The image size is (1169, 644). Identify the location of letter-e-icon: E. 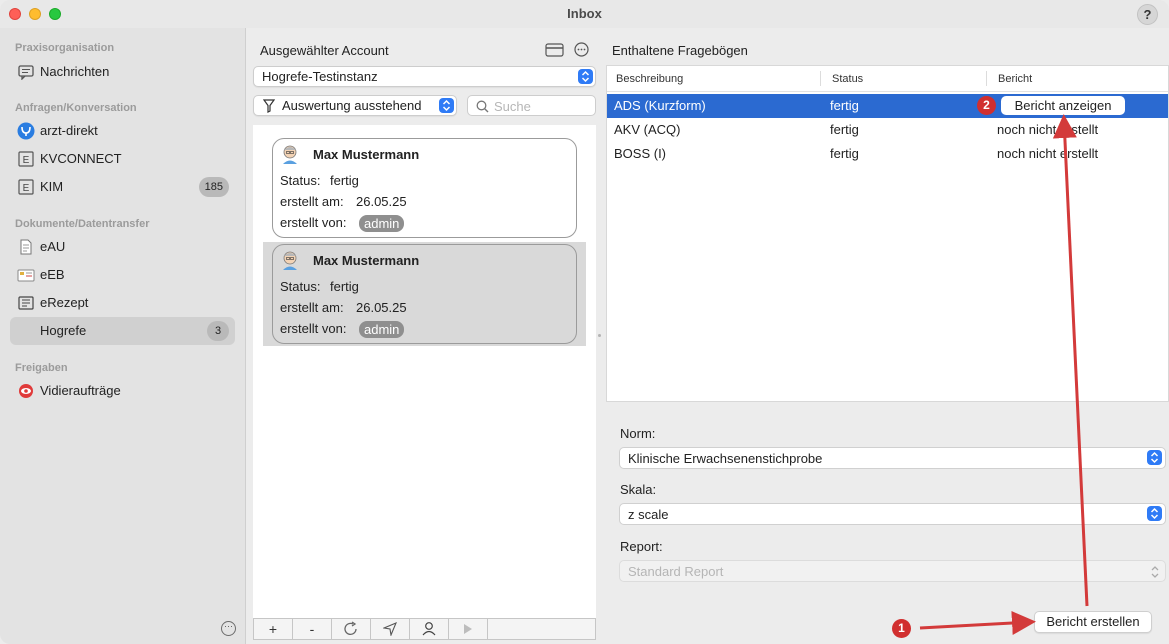
(26, 187).